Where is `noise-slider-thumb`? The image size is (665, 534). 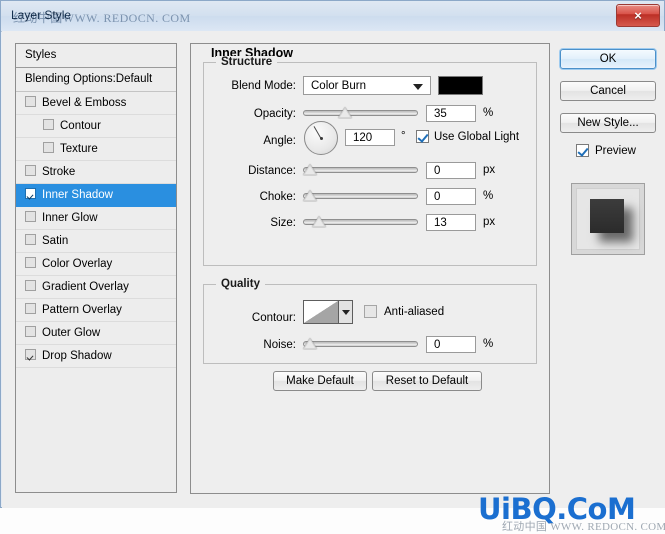 noise-slider-thumb is located at coordinates (310, 343).